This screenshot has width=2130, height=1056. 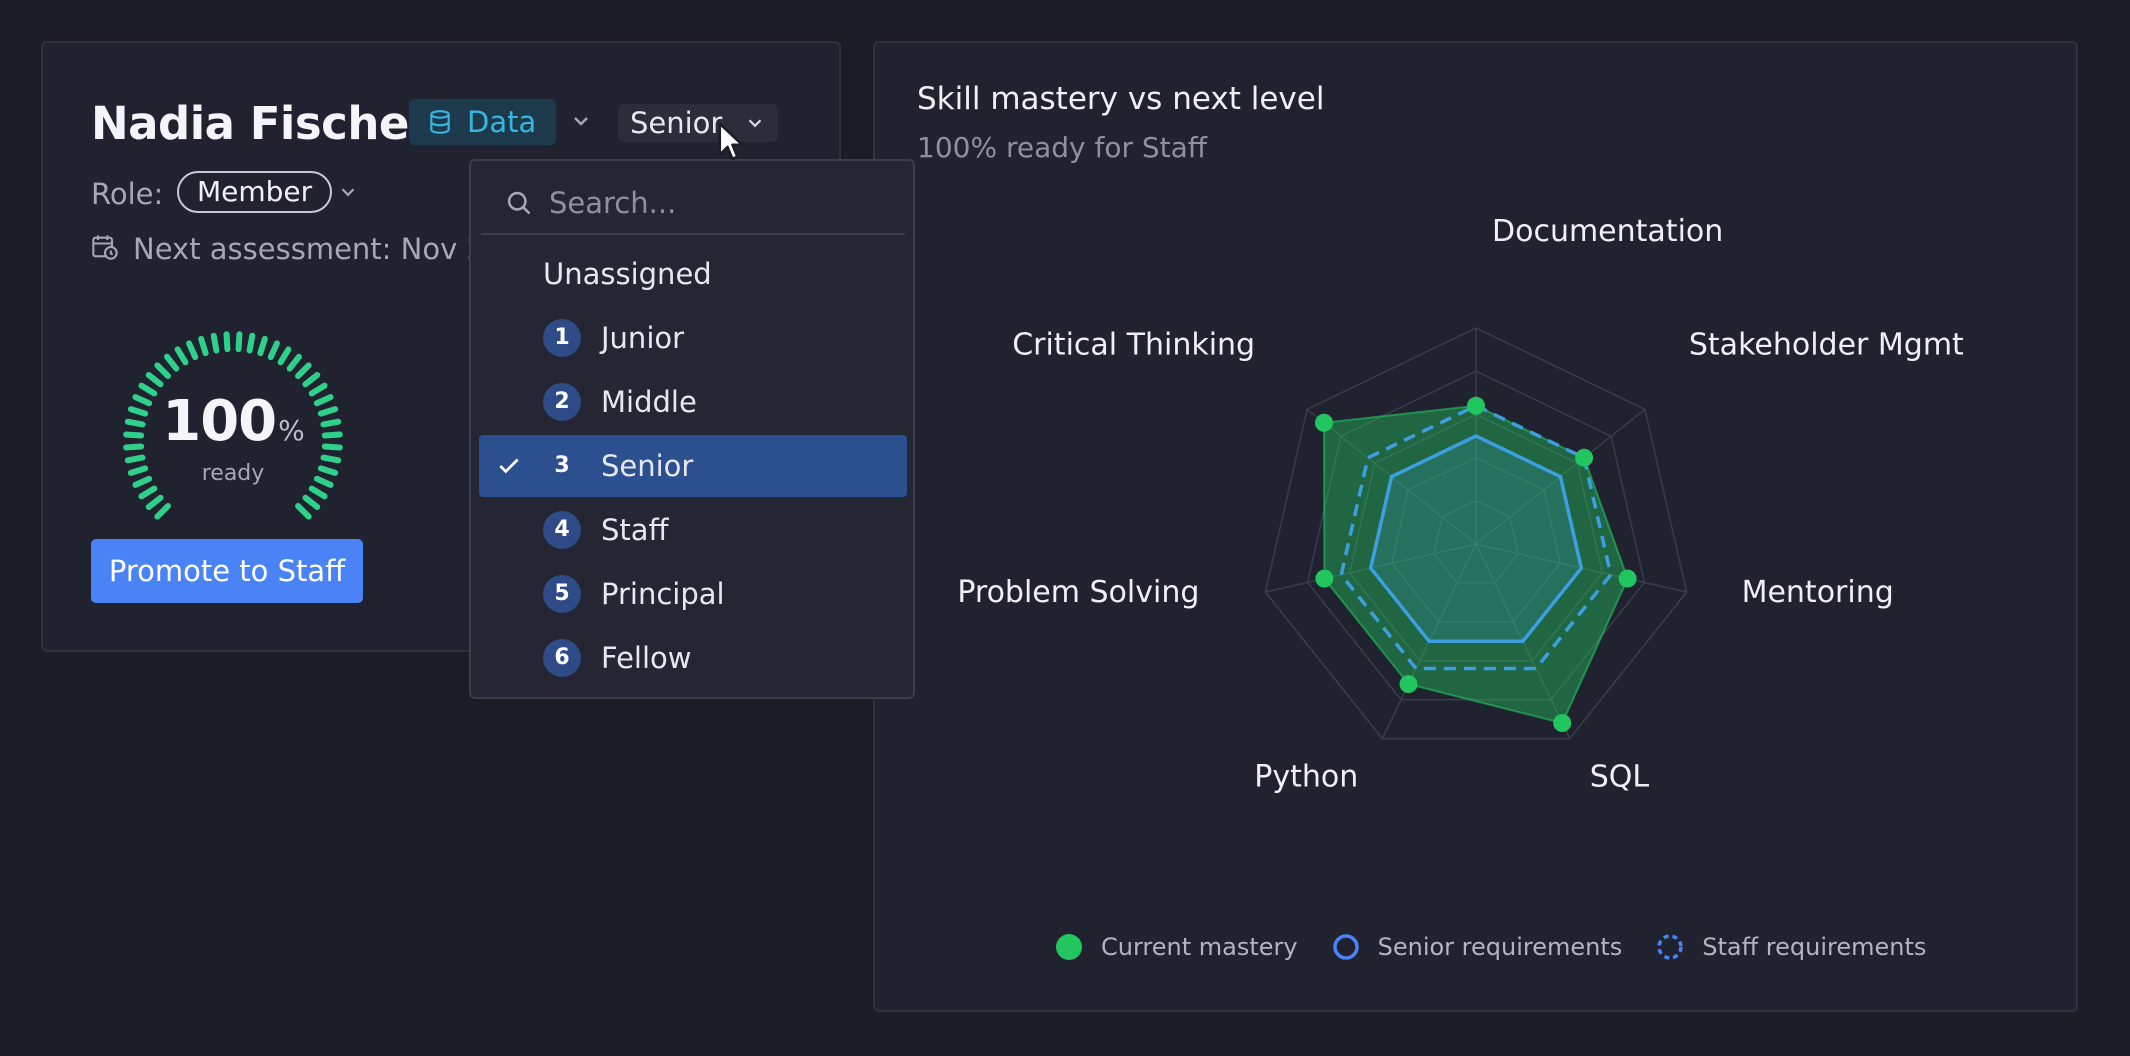 I want to click on axis-label: Python, so click(x=1306, y=777).